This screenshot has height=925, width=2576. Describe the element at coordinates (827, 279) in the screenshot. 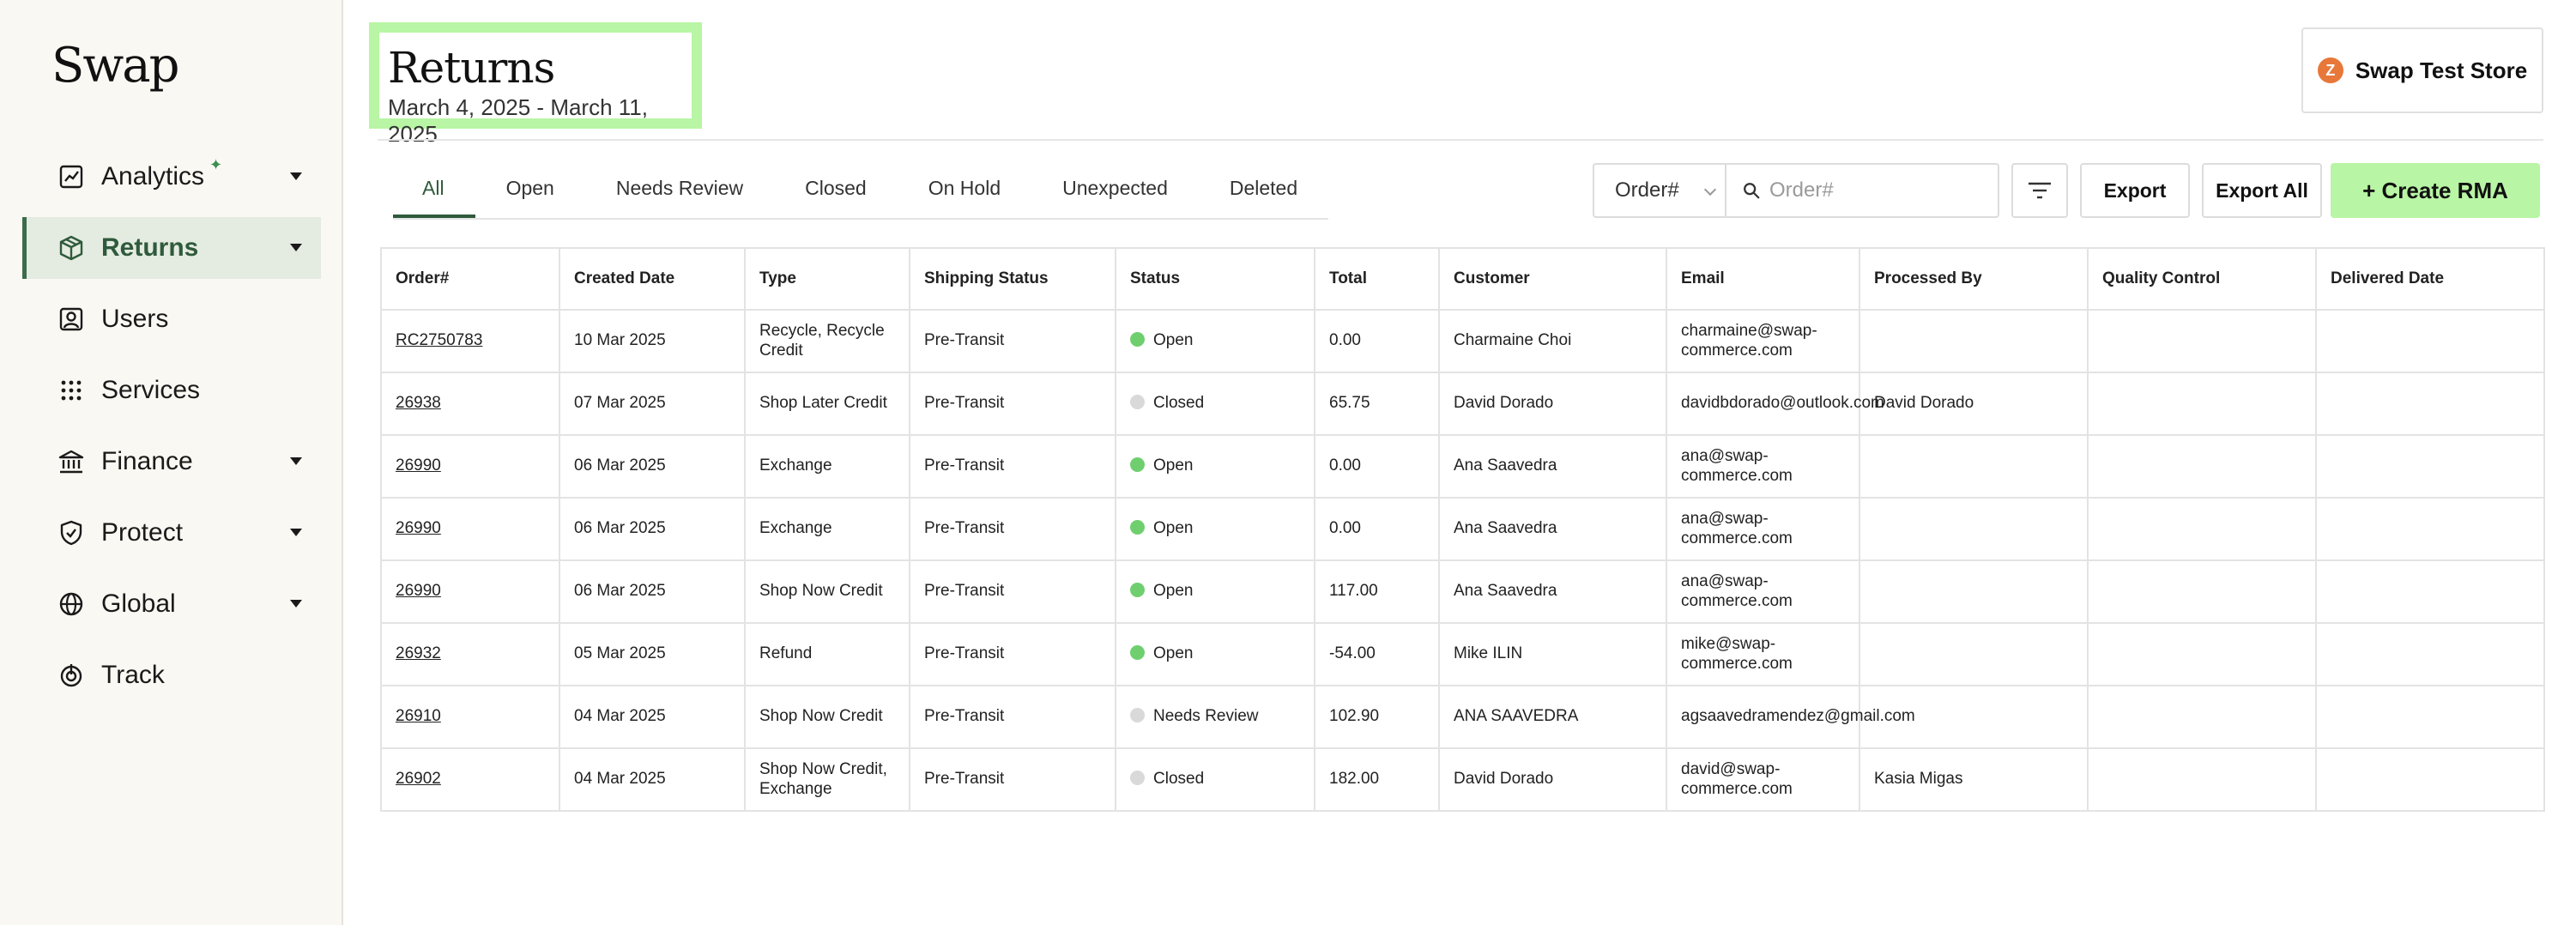

I see `column-header: Type` at that location.